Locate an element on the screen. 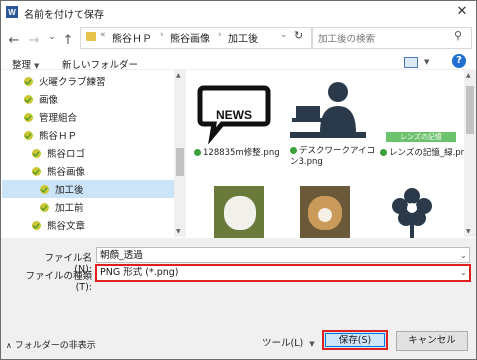 The width and height of the screenshot is (477, 360). cancel-button: キャンセル is located at coordinates (432, 341).